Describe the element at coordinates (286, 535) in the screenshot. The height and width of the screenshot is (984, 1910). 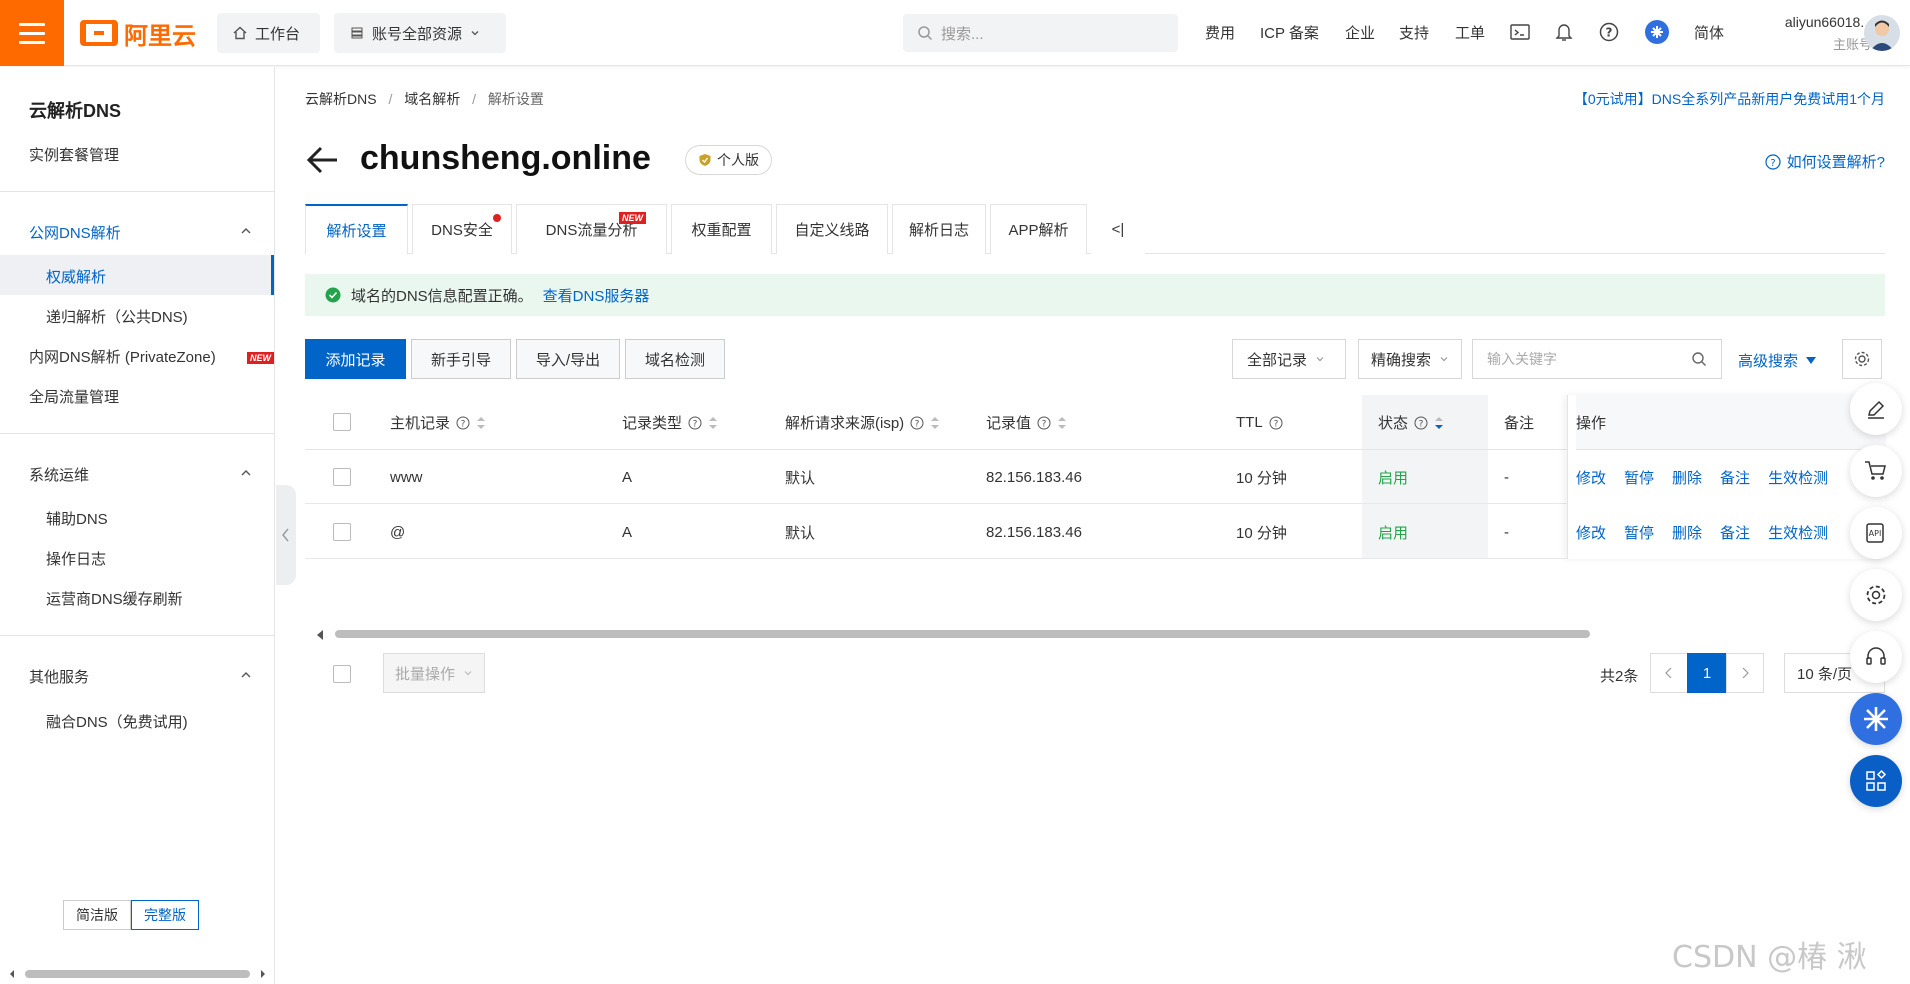
I see `sidebar-collapse-handle` at that location.